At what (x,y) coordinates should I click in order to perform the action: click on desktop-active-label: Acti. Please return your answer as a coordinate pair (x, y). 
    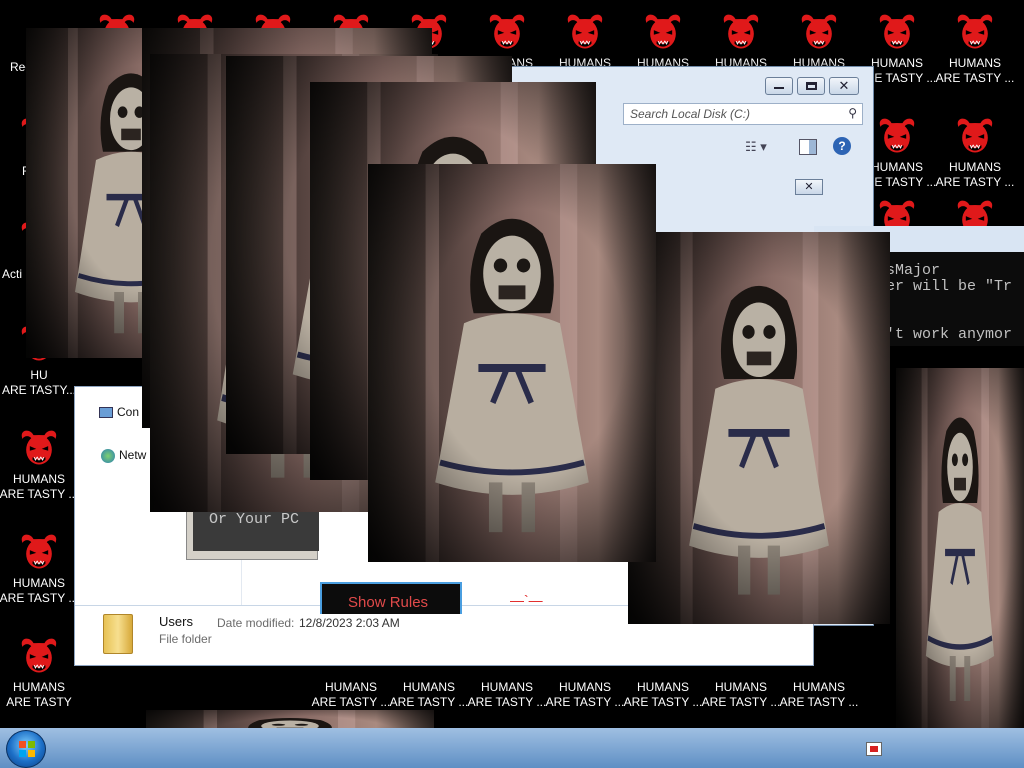
    Looking at the image, I should click on (12, 274).